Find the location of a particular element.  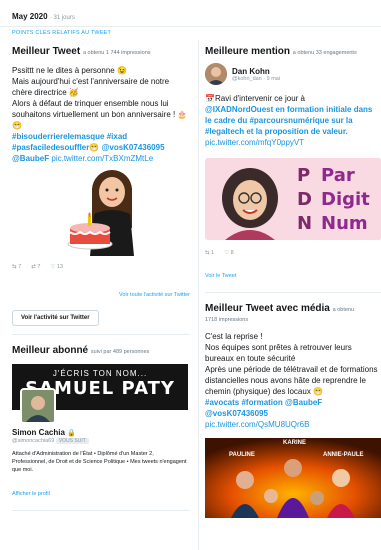

view-profile-link: Afficher le profil is located at coordinates (31, 494).